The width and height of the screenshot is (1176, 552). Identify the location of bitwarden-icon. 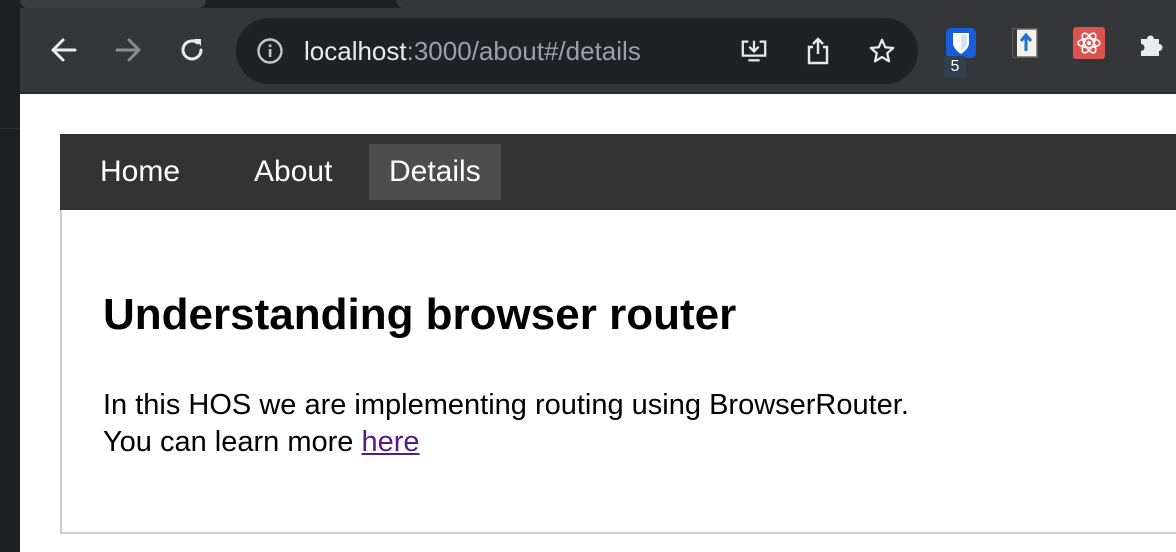
(961, 43).